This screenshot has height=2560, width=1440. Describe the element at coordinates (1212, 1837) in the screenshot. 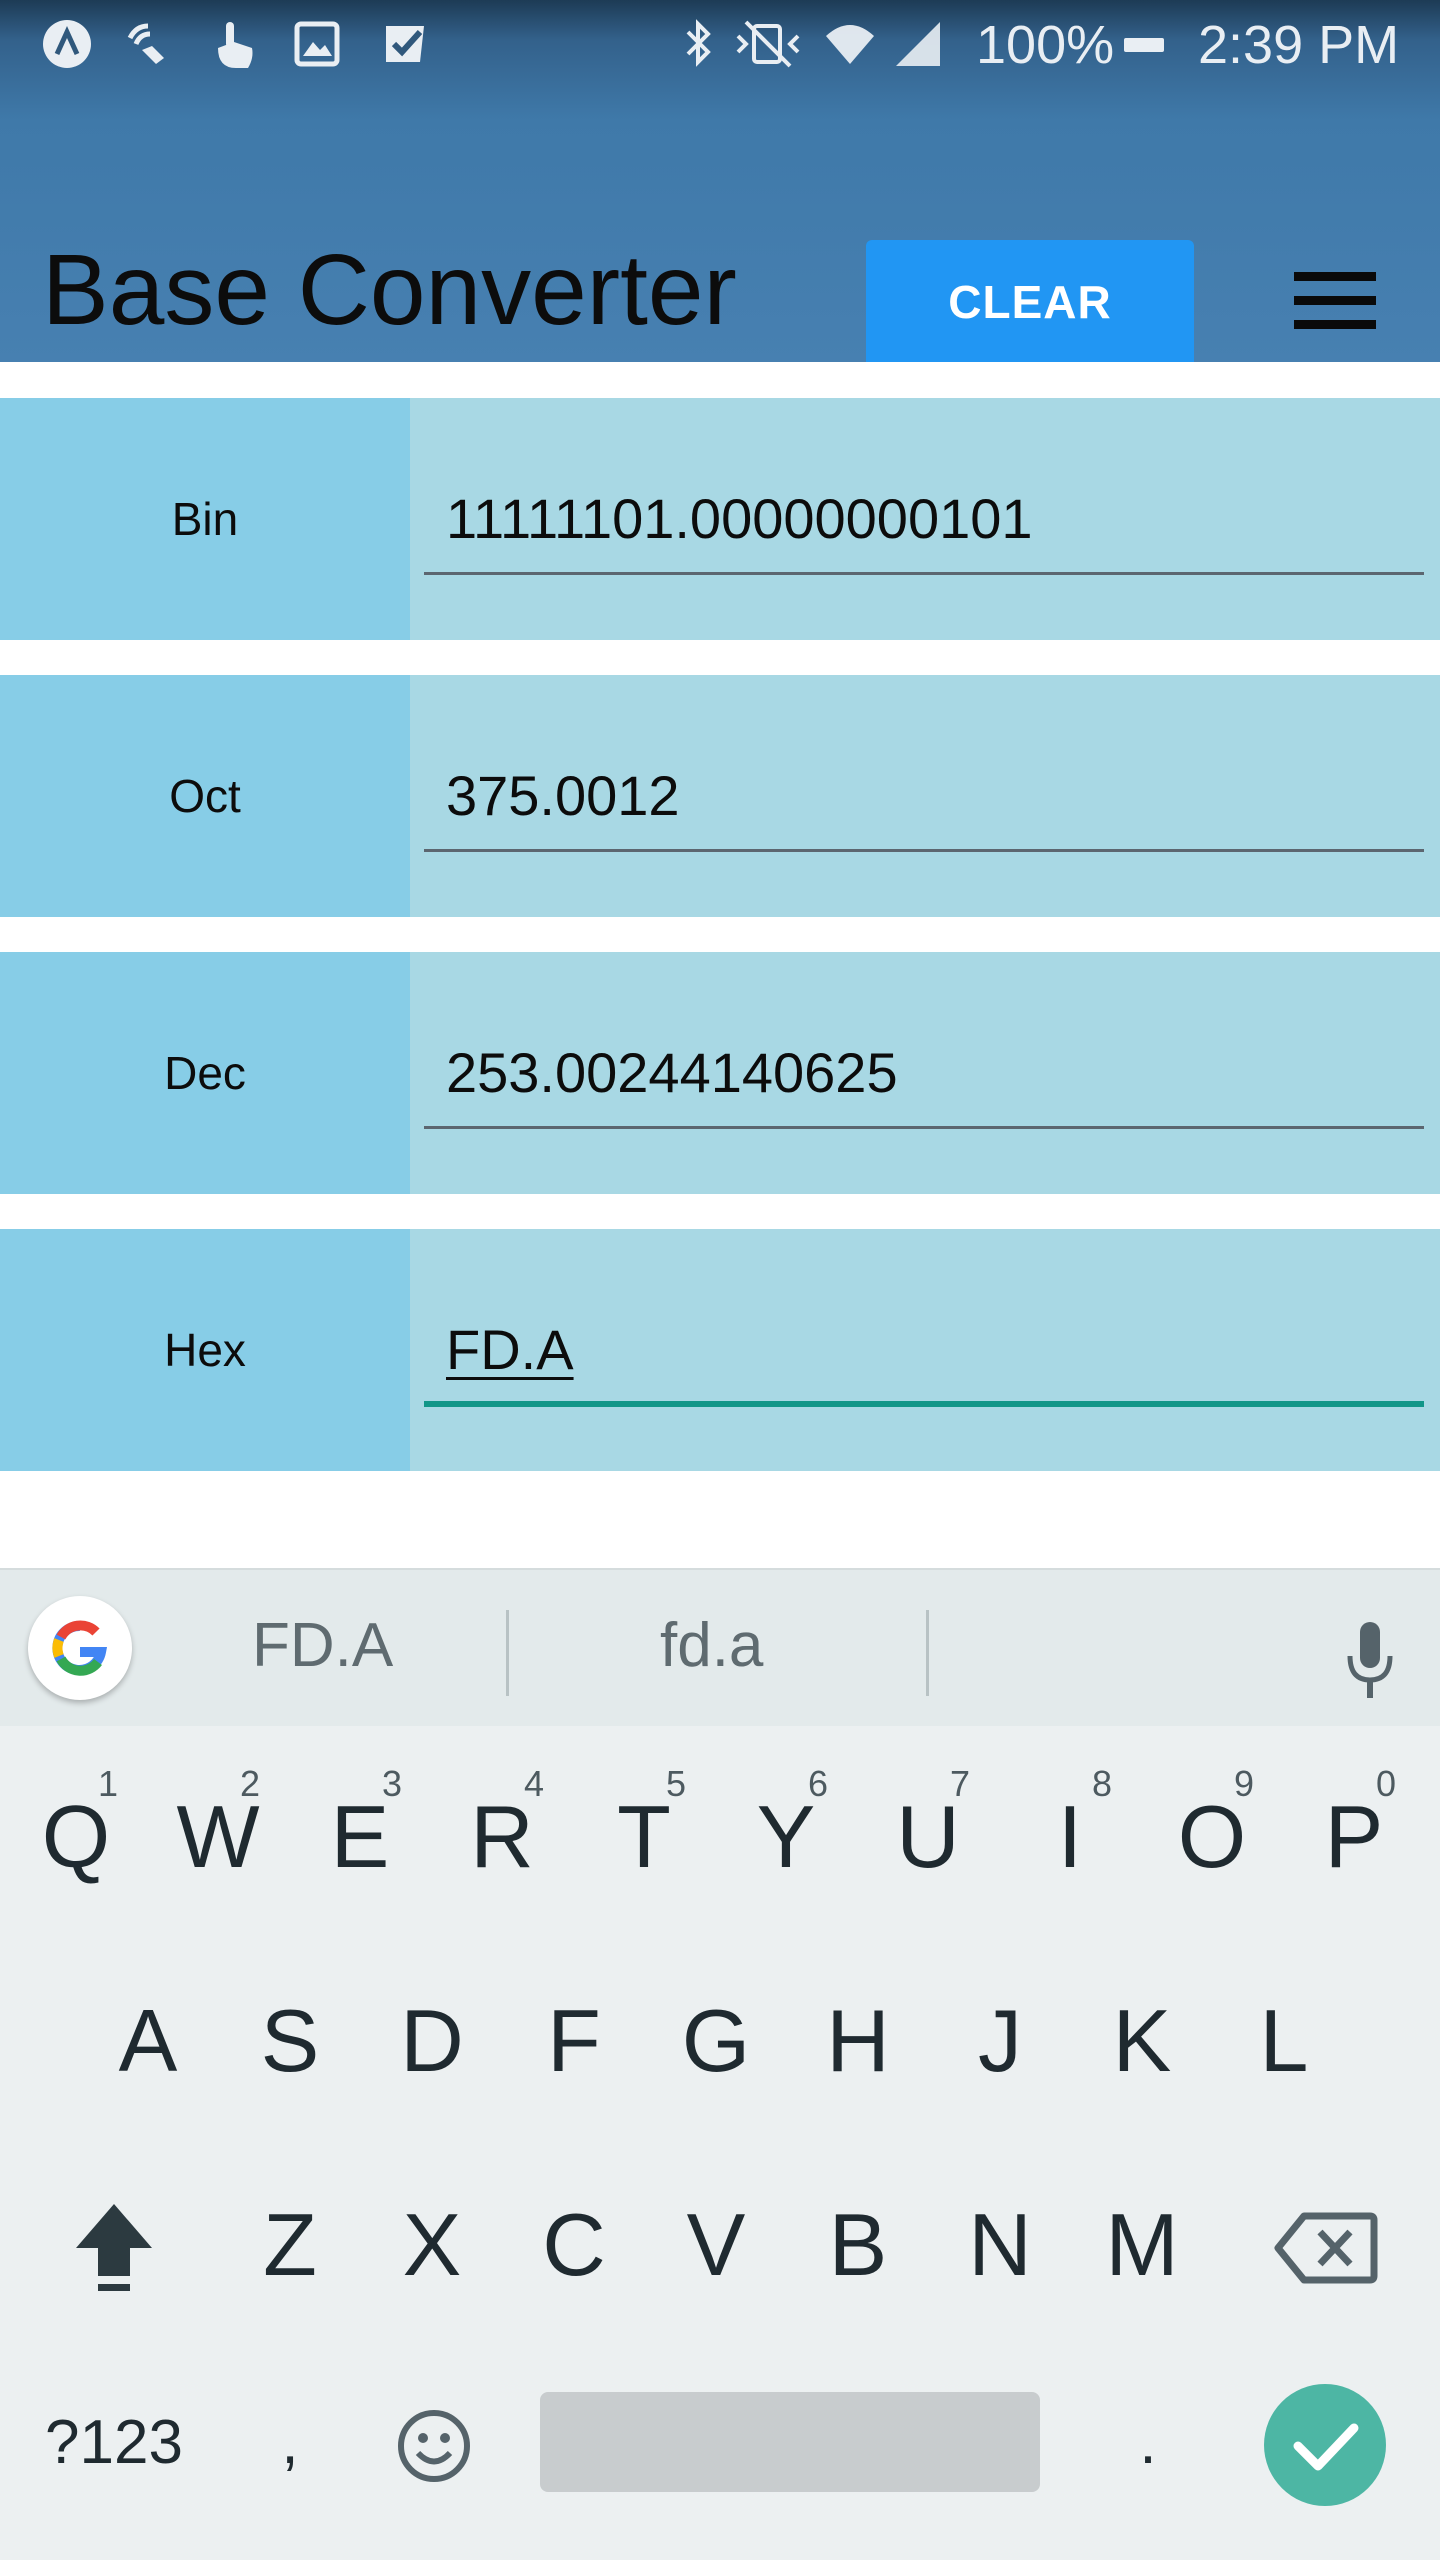

I see `key-o: O9` at that location.